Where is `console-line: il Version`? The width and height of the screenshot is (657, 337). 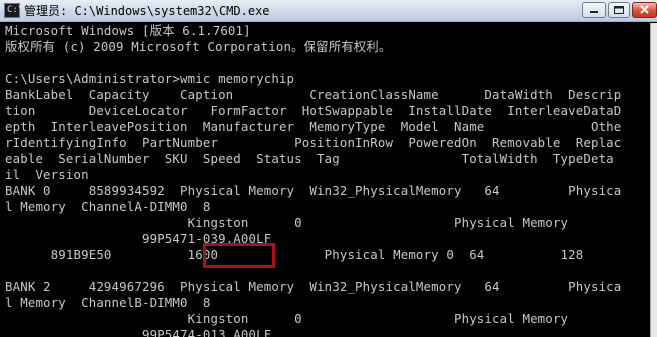
console-line: il Version is located at coordinates (47, 174).